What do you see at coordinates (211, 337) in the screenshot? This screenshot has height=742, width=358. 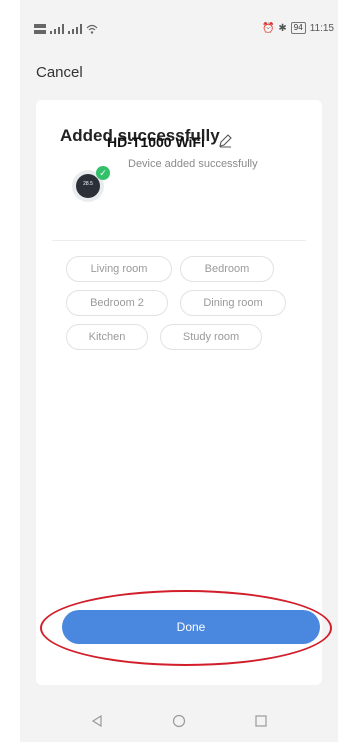 I see `room-chip: Study room` at bounding box center [211, 337].